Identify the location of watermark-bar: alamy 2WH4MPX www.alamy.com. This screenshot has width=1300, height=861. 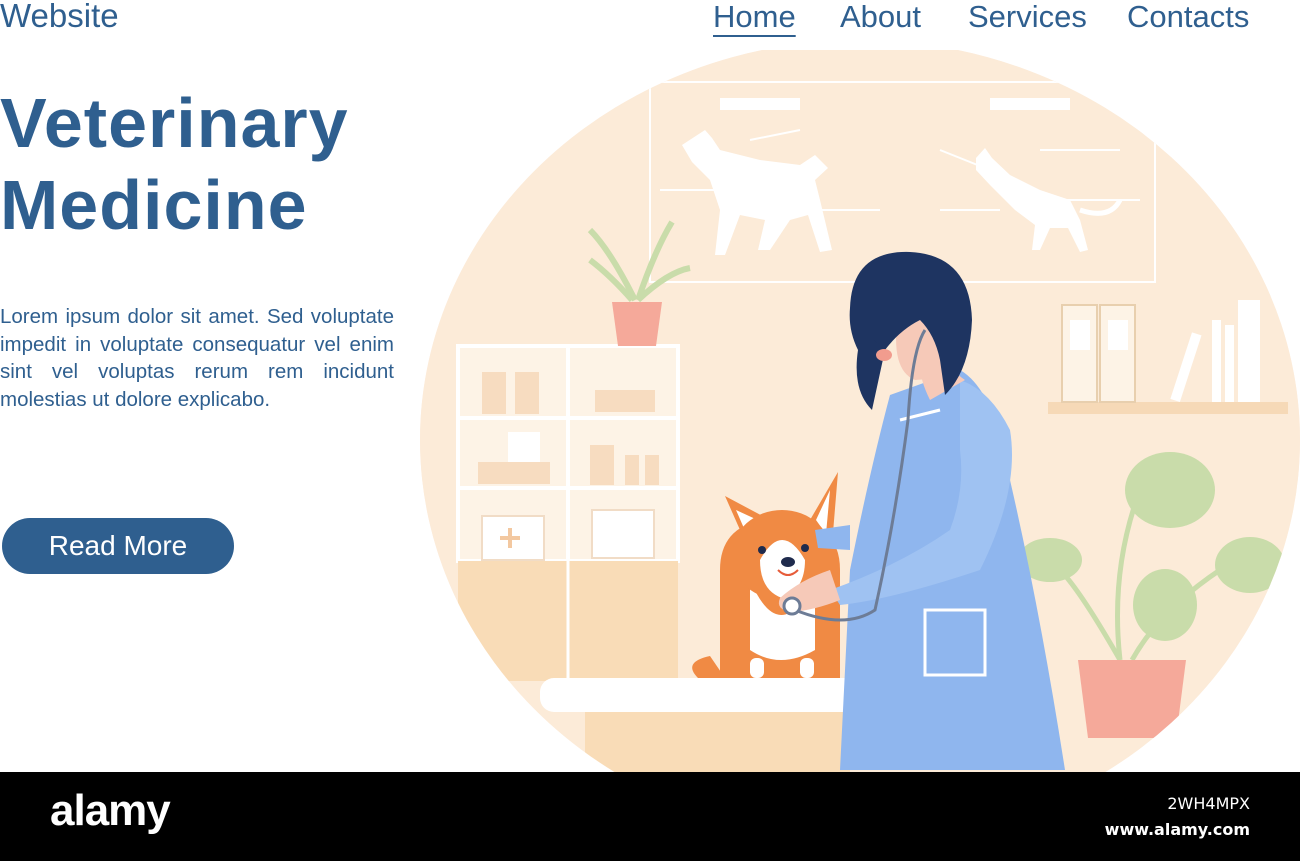
(650, 816).